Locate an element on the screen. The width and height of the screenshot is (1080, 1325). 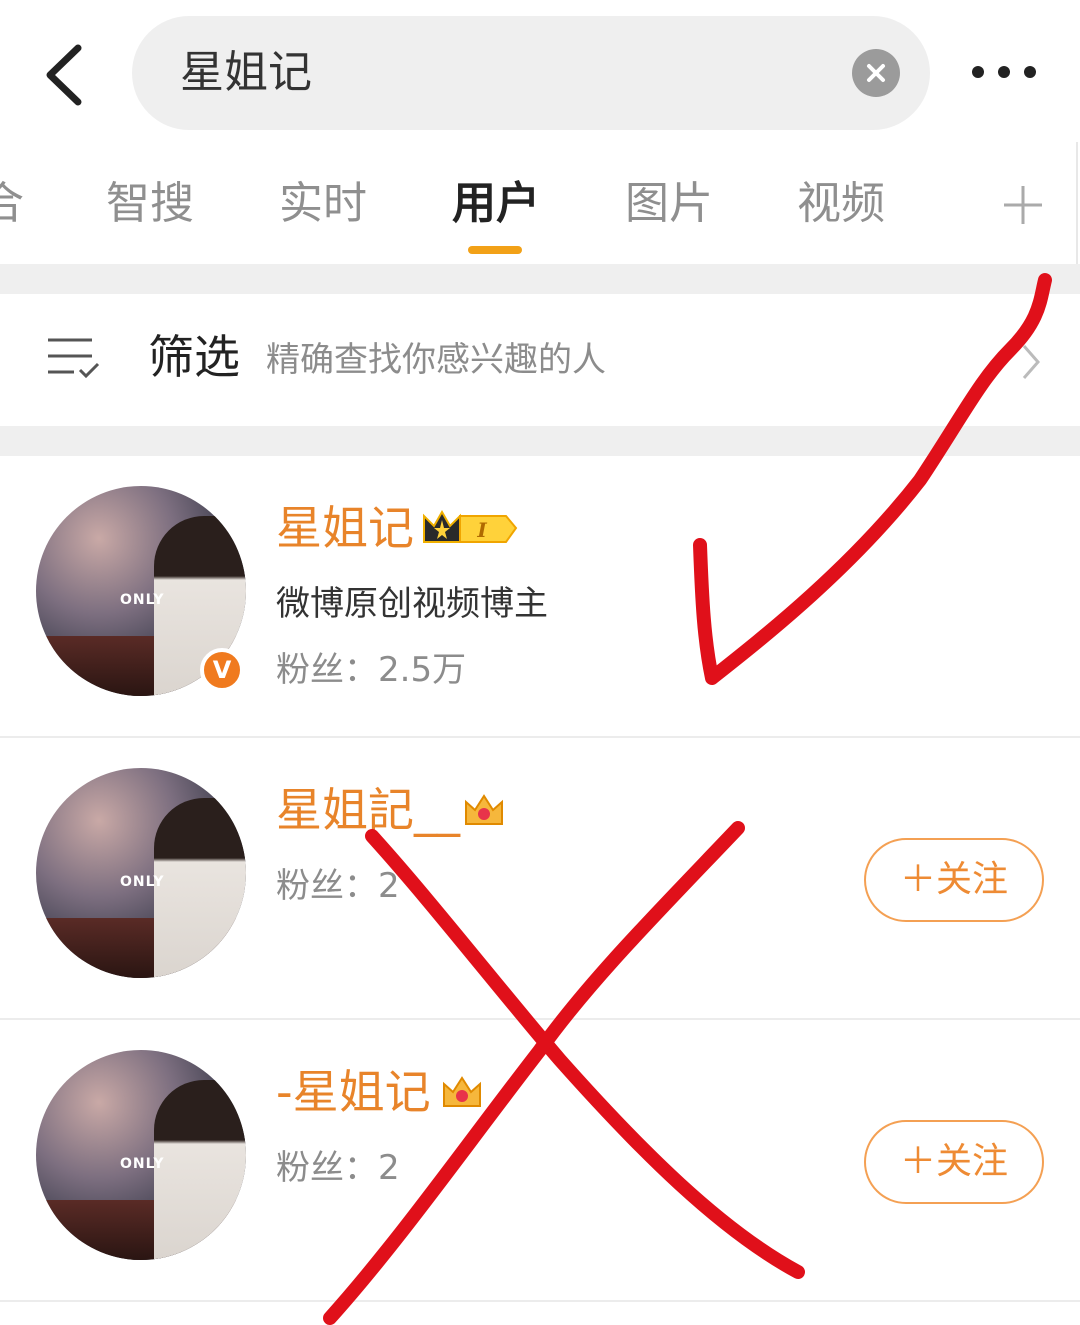
member-crown-icon: I is located at coordinates (470, 526).